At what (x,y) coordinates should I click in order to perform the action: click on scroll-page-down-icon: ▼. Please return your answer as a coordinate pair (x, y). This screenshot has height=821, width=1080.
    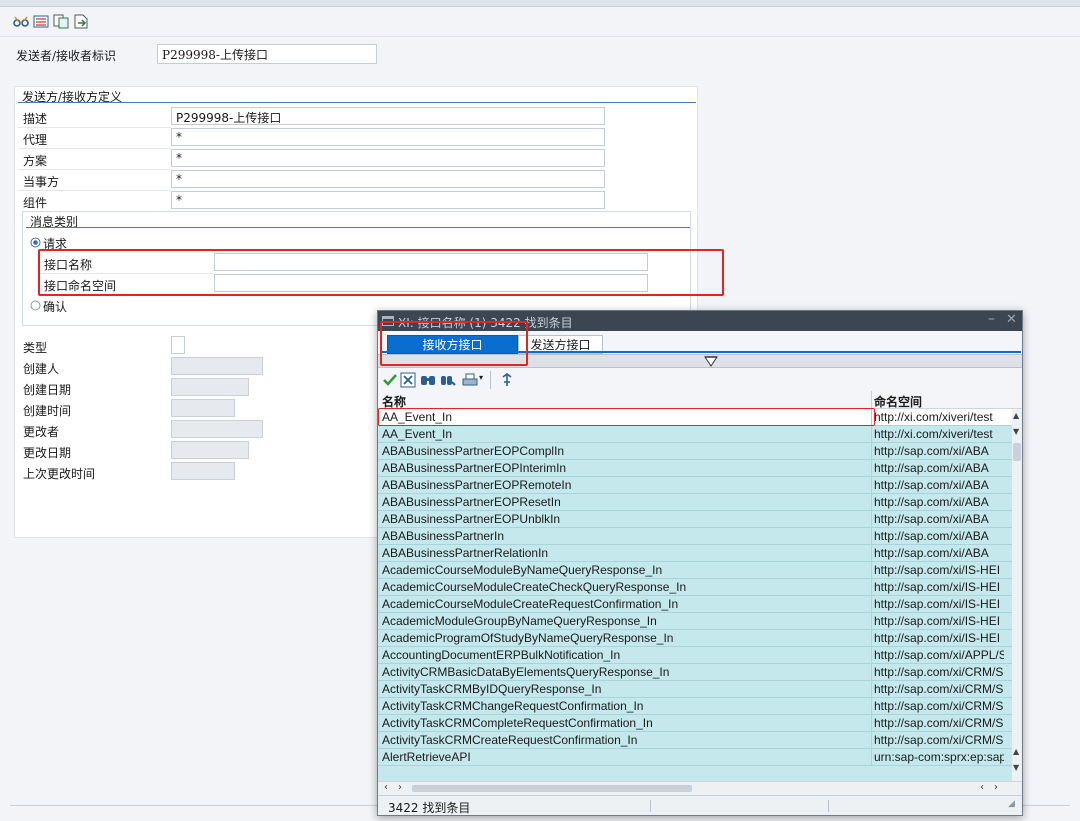
    Looking at the image, I should click on (1016, 767).